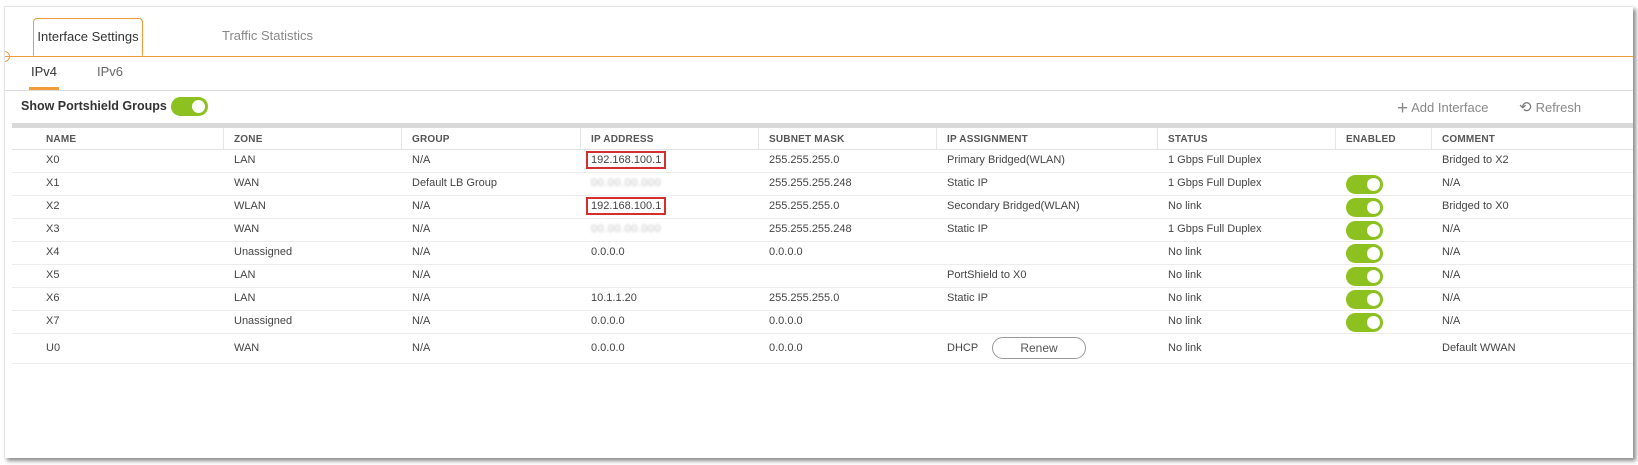  I want to click on cell-name: X5, so click(53, 275).